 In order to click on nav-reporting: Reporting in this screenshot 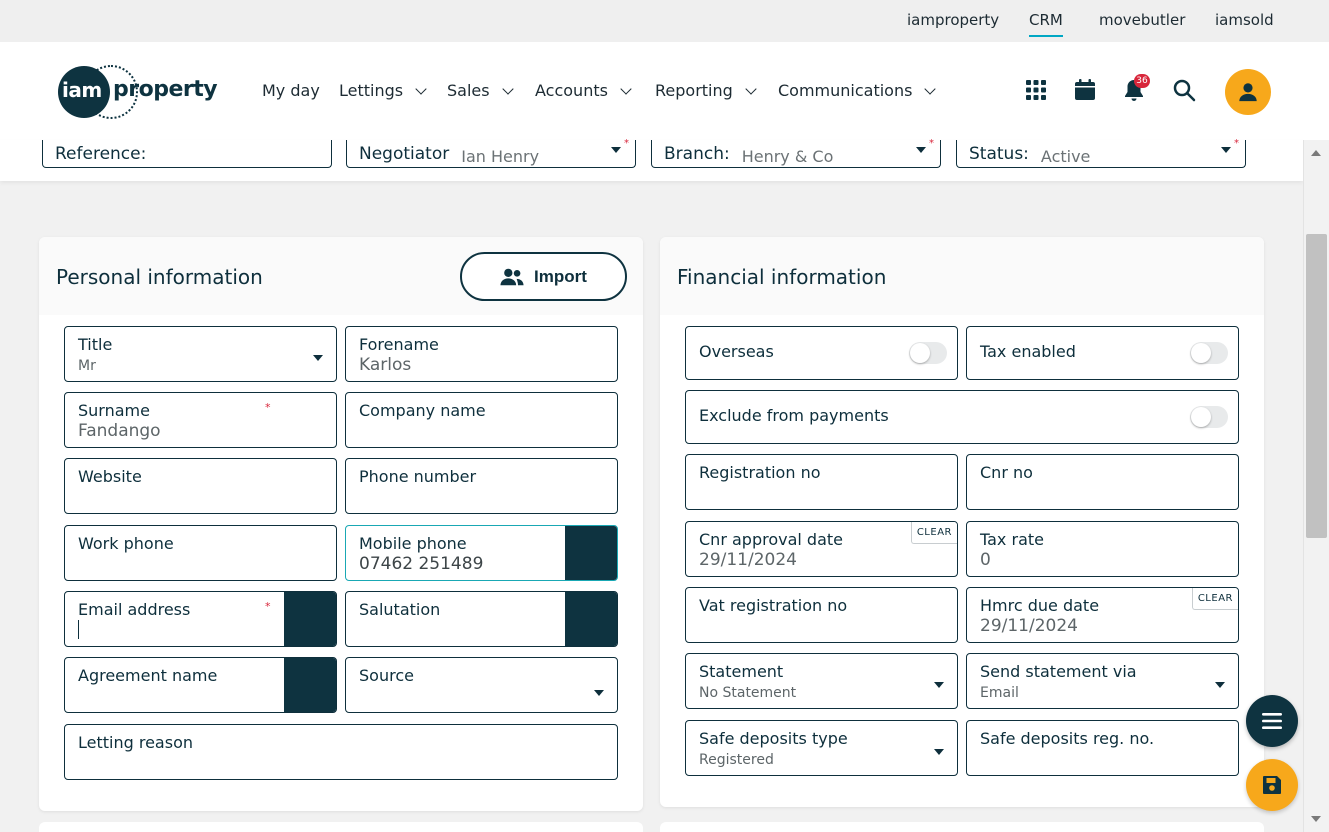, I will do `click(706, 90)`.